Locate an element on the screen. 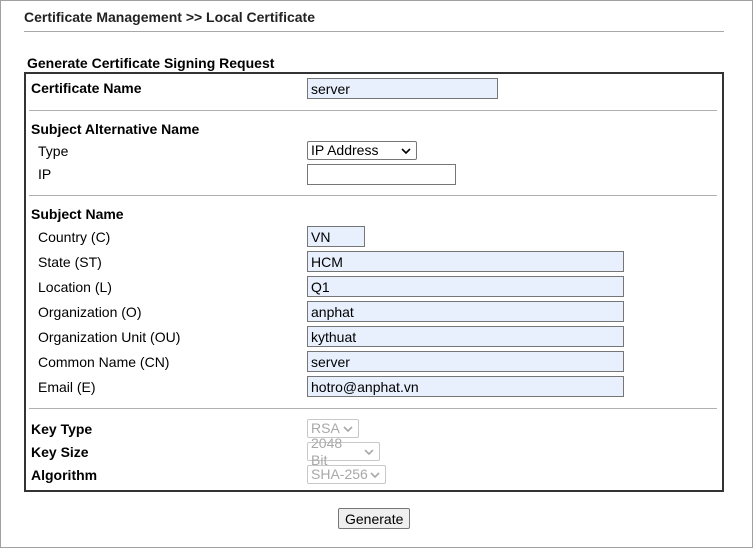 This screenshot has height=548, width=753. certificate-name-label: Certificate Name is located at coordinates (86, 88).